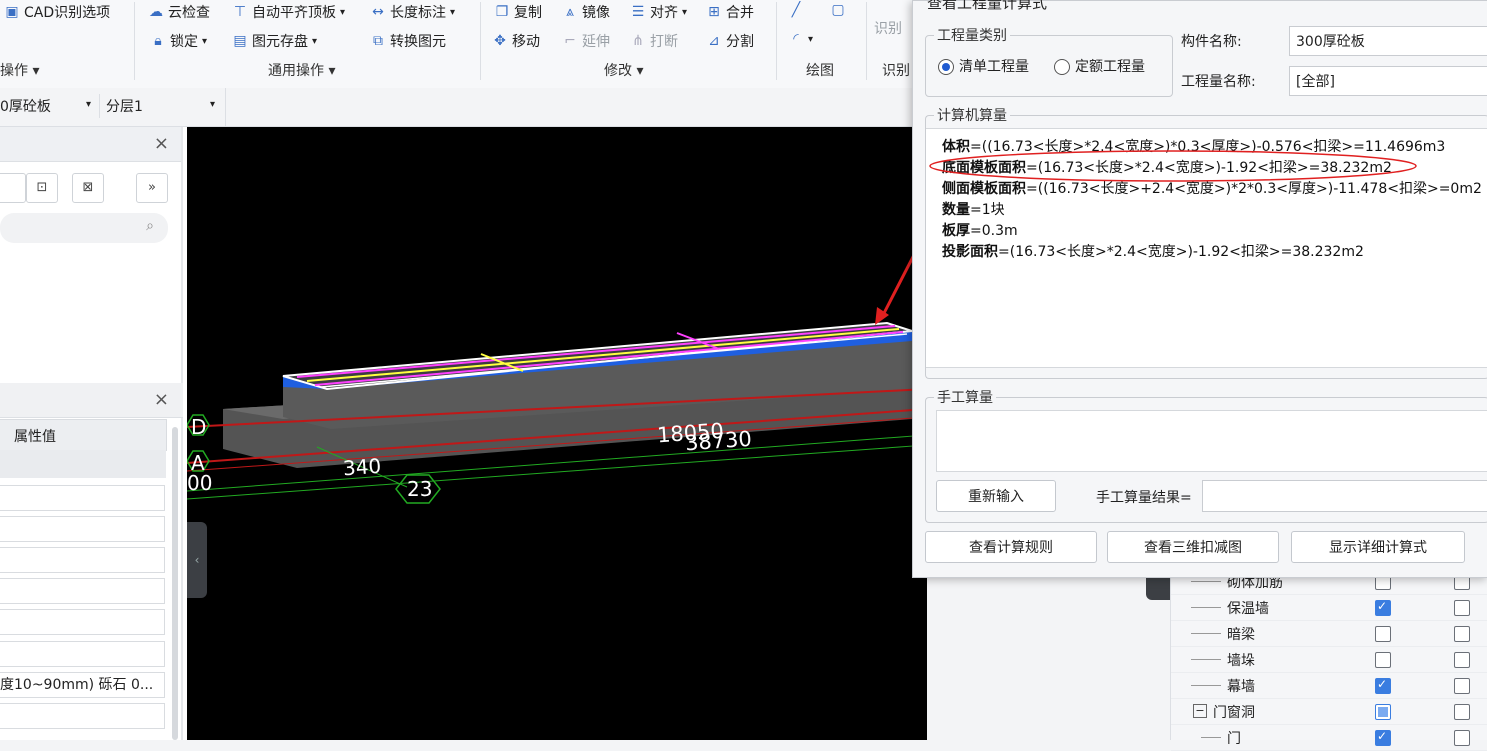 This screenshot has height=751, width=1487. I want to click on extend-button: ⌐ 延伸, so click(586, 41).